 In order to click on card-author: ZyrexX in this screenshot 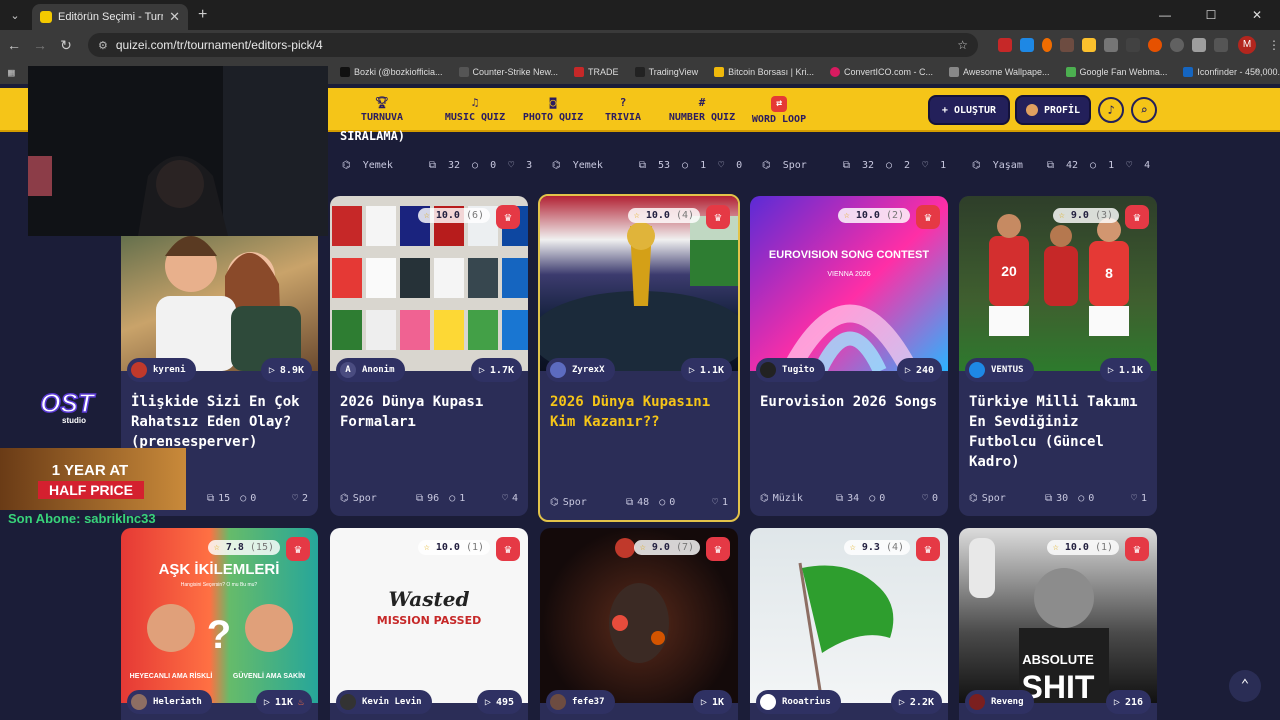, I will do `click(580, 370)`.